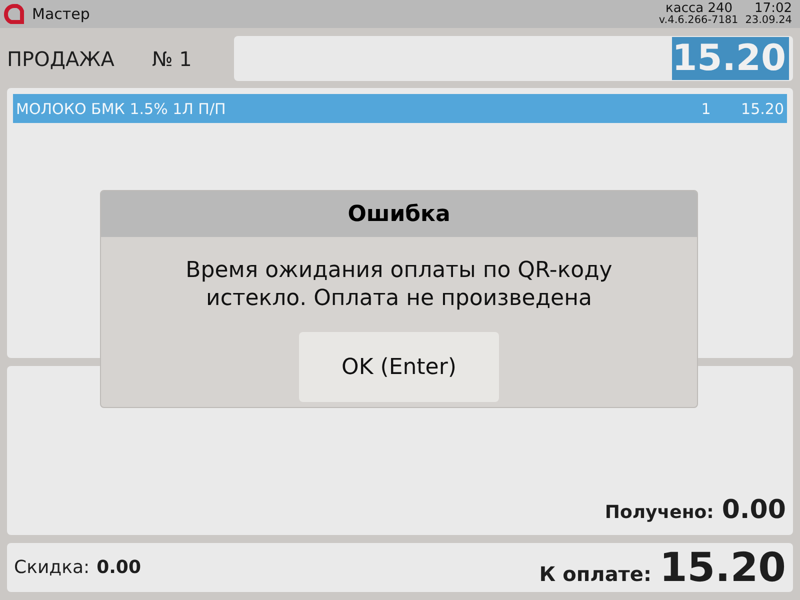 This screenshot has height=600, width=800. Describe the element at coordinates (595, 574) in the screenshot. I see `amount-due-label: К оплате:` at that location.